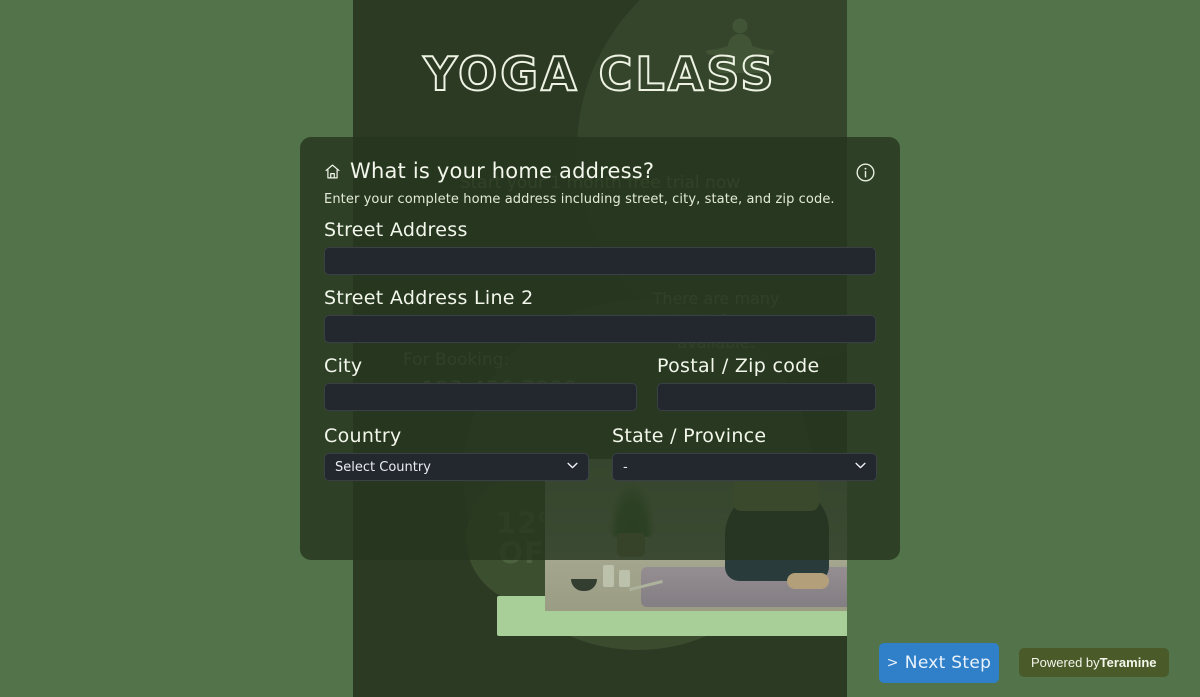 The width and height of the screenshot is (1200, 697). I want to click on chevron-right-icon: >, so click(892, 663).